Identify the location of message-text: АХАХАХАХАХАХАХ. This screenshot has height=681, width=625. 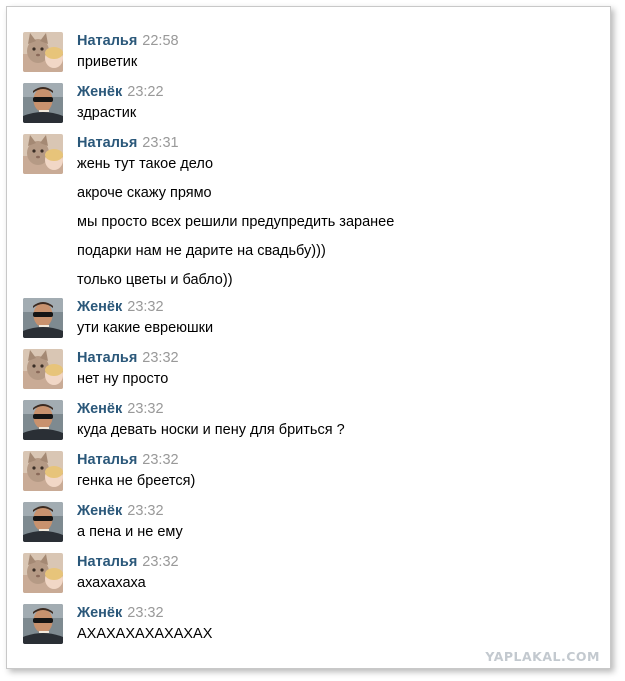
(145, 634).